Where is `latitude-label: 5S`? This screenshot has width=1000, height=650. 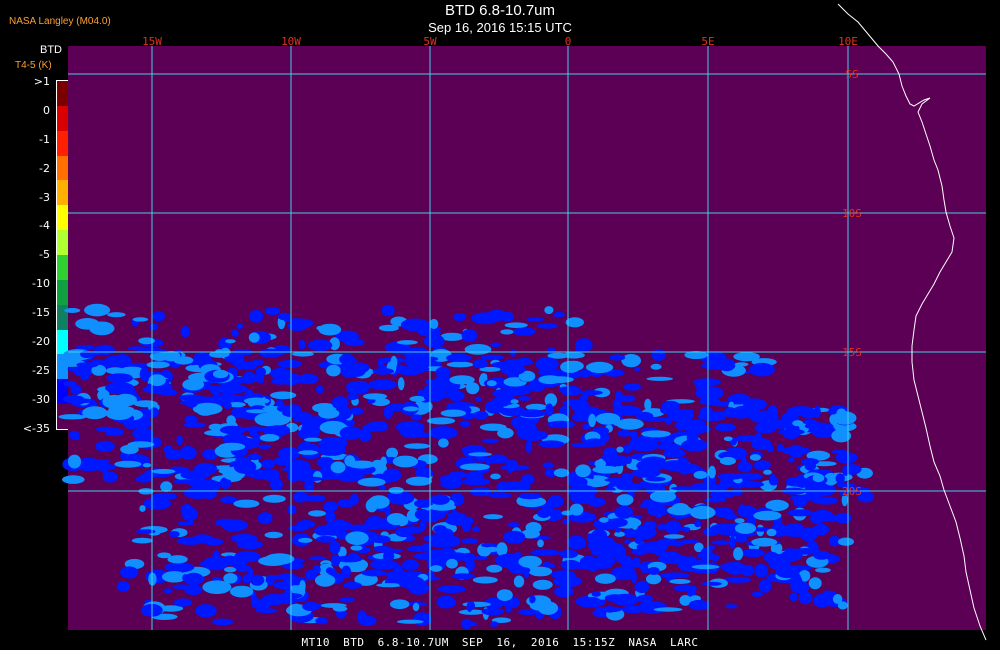 latitude-label: 5S is located at coordinates (851, 74).